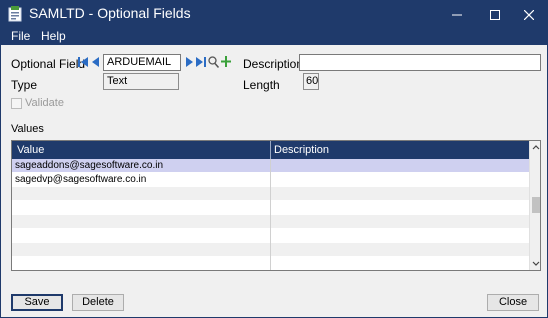  I want to click on save-button: Save, so click(37, 302).